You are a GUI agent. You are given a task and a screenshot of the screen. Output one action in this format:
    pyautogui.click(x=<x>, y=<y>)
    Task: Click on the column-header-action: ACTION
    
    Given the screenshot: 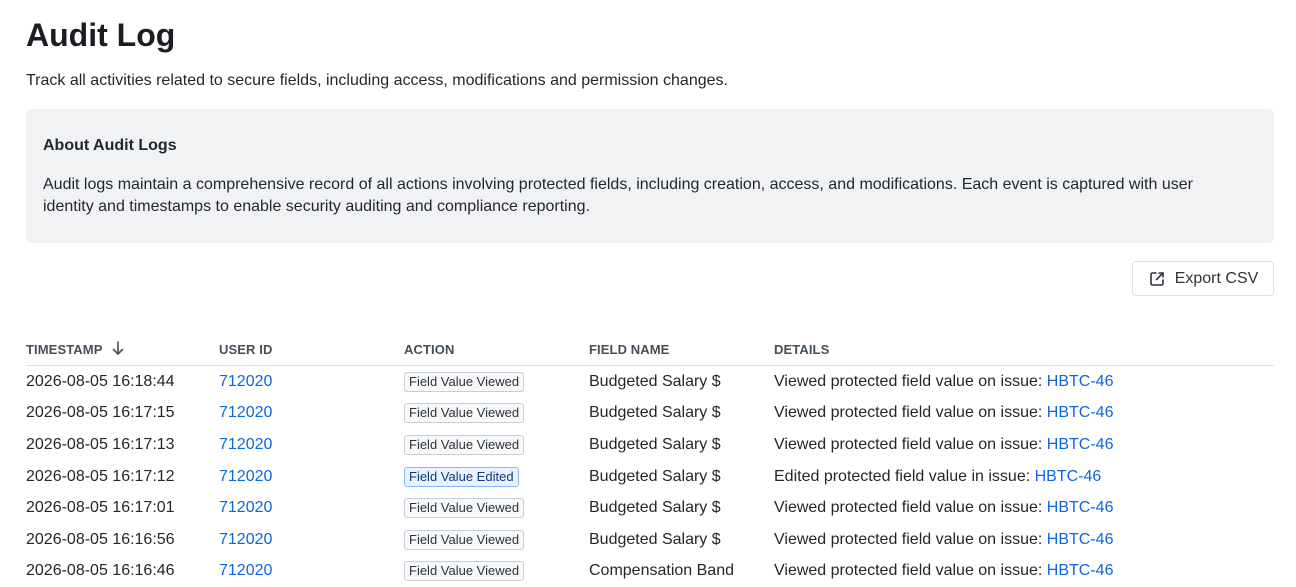 What is the action you would take?
    pyautogui.click(x=496, y=349)
    